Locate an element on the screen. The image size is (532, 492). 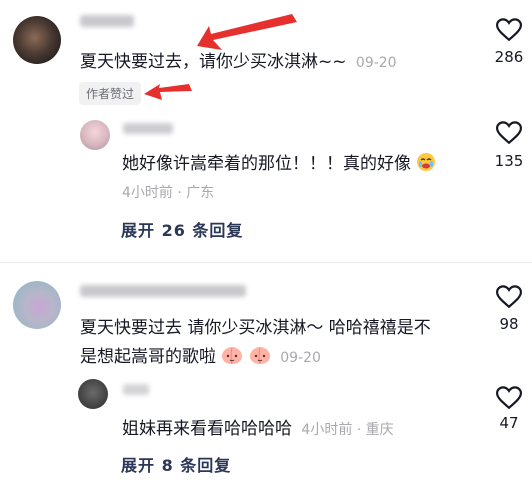
comment-text: 是想起嵩哥的歌啦 09-20 is located at coordinates (200, 356).